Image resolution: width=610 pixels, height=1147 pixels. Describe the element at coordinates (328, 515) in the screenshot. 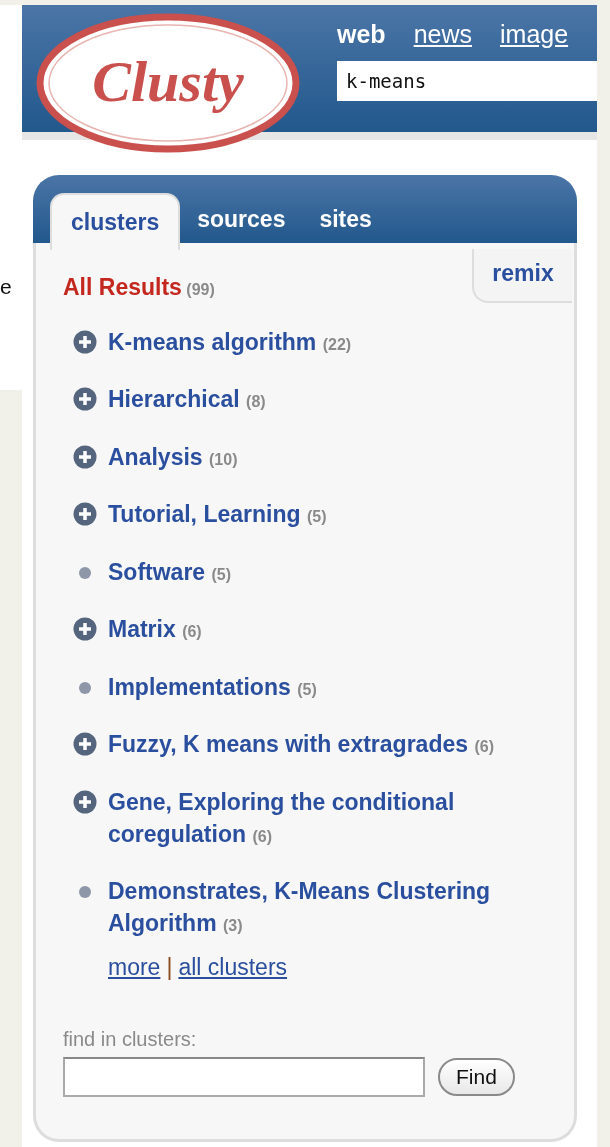

I see `cluster-link: Tutorial, Learning (5)` at that location.